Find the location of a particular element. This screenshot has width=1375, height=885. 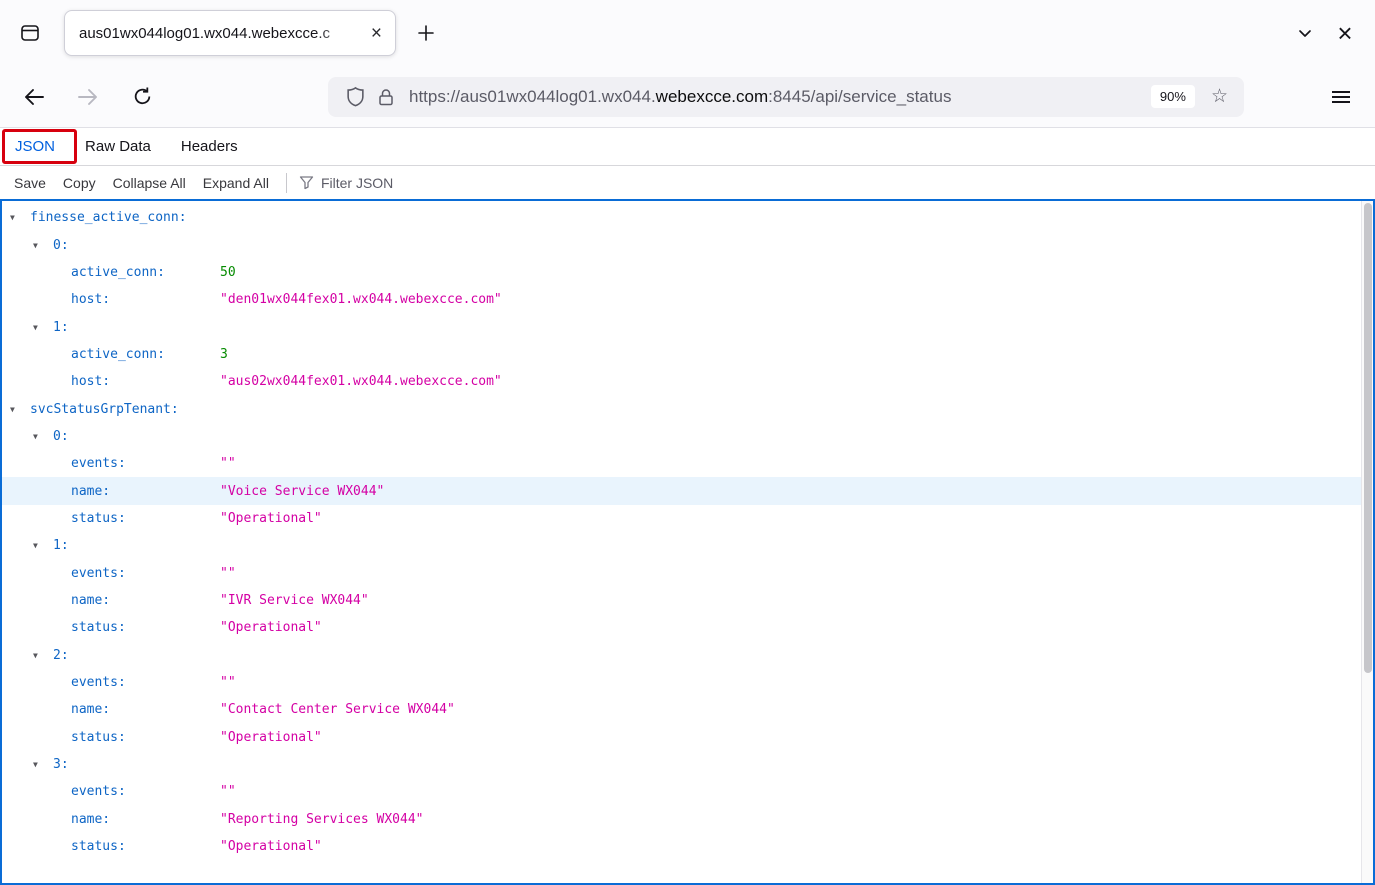

tree-row: name: "Reporting Services WX044" is located at coordinates (687, 819).